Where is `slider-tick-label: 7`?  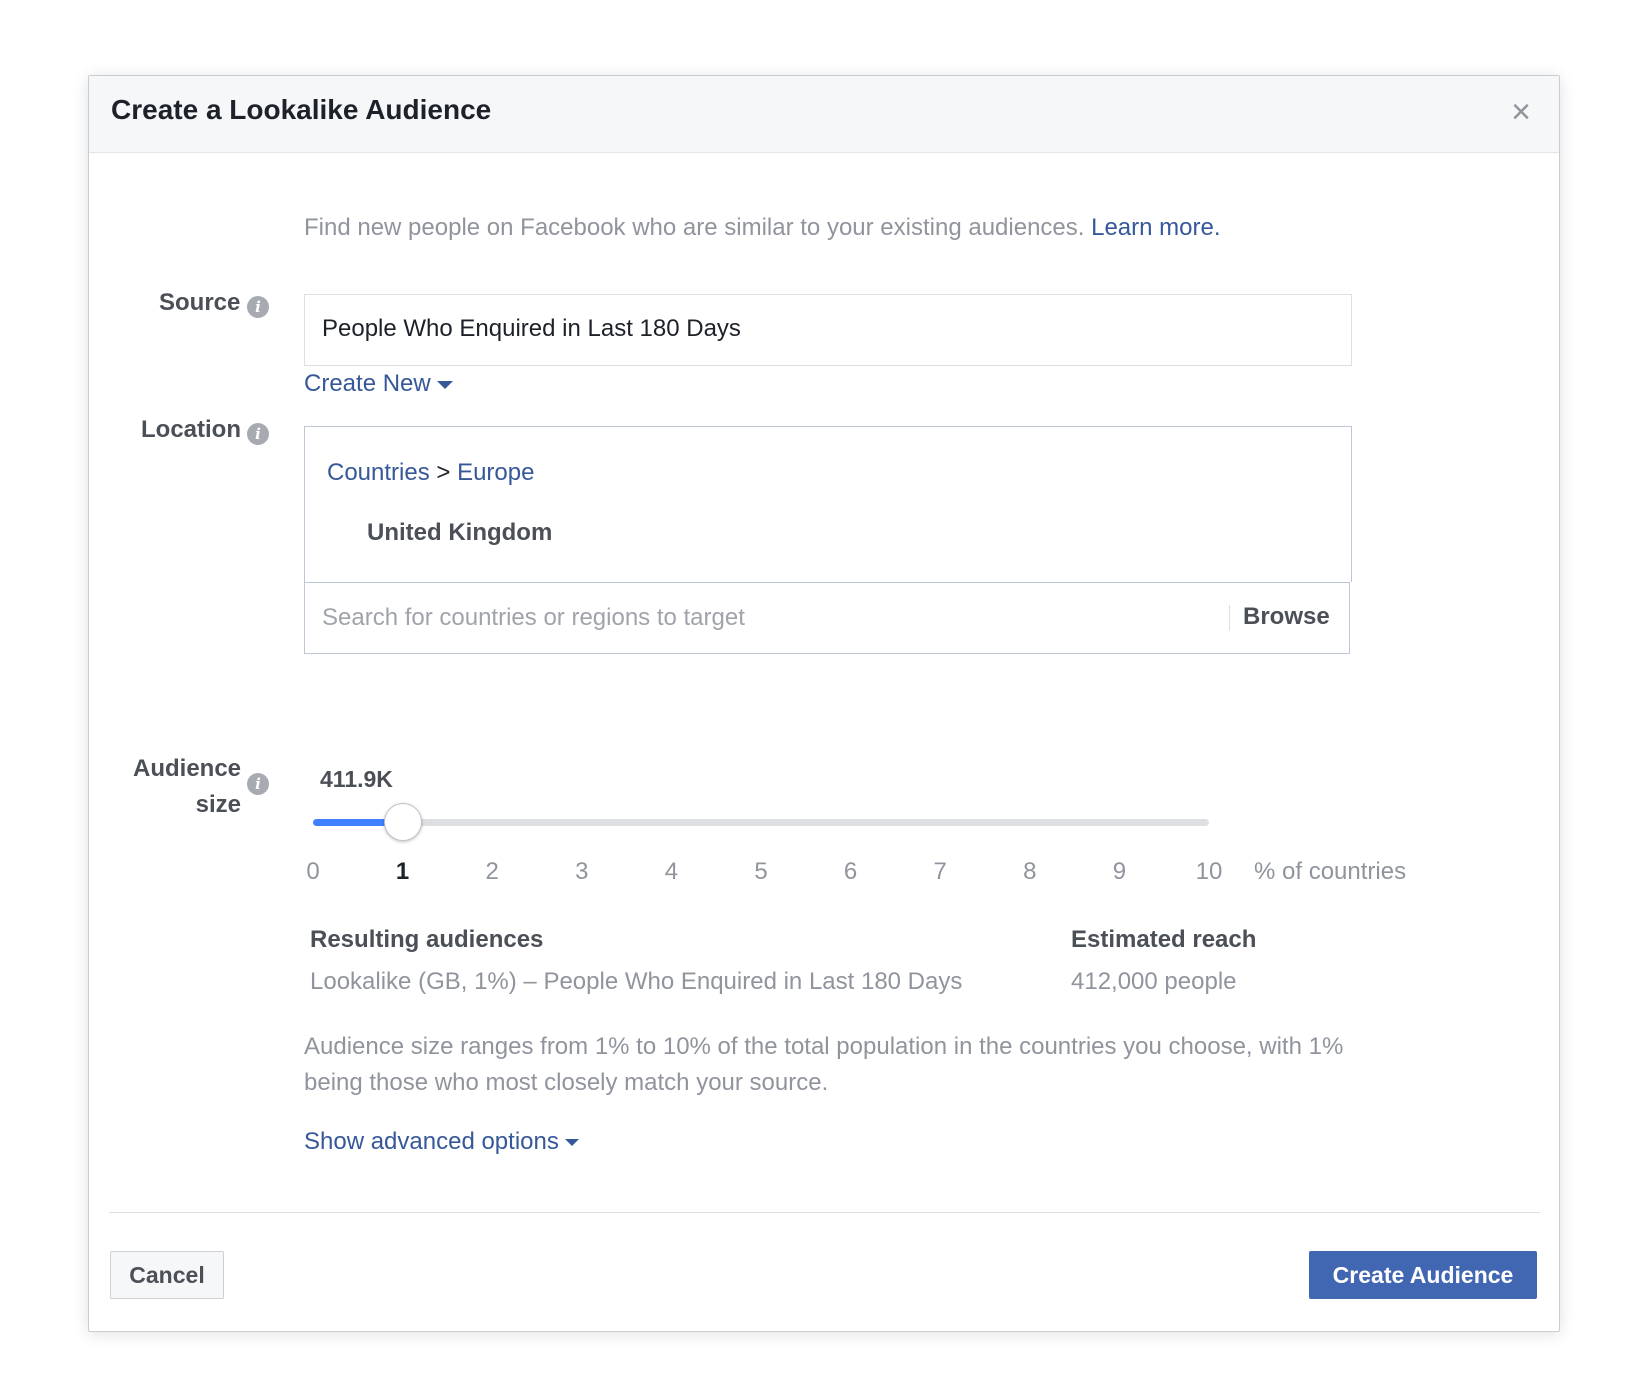 slider-tick-label: 7 is located at coordinates (940, 871).